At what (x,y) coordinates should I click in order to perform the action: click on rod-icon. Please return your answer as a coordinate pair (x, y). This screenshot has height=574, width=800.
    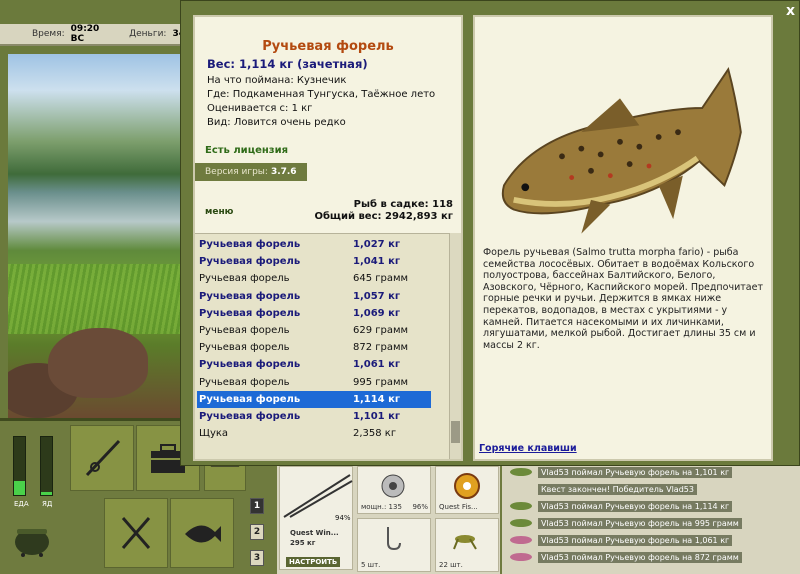
    Looking at the image, I should click on (103, 458).